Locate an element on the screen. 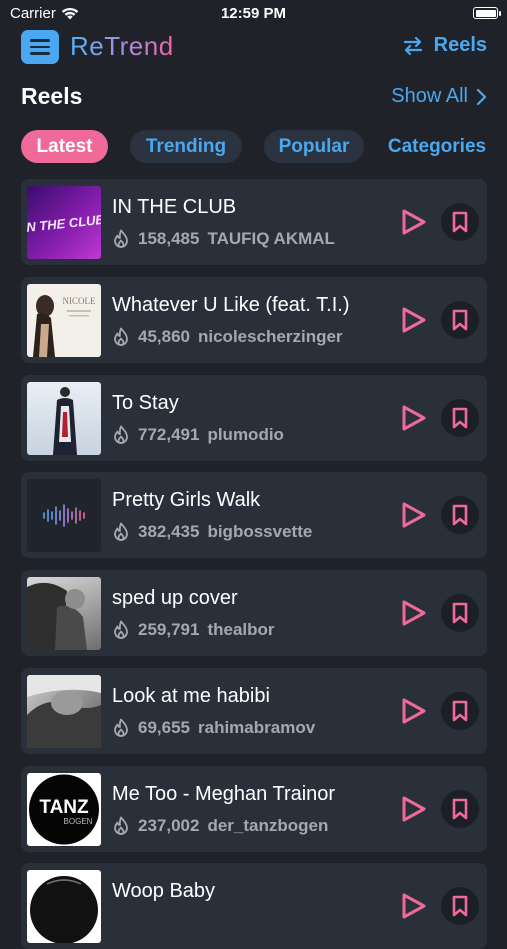 This screenshot has width=507, height=949. thumbnail-text: TANZ is located at coordinates (64, 807).